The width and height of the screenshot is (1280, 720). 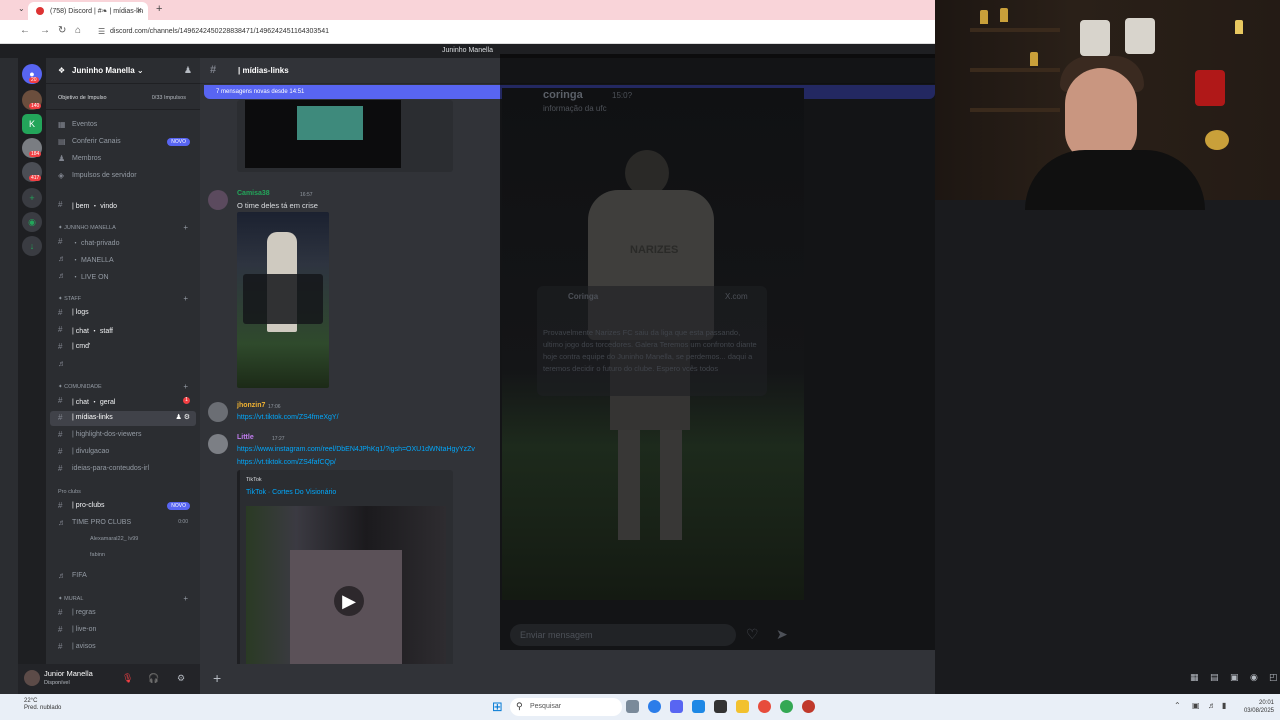 I want to click on file-explorer-icon, so click(x=742, y=706).